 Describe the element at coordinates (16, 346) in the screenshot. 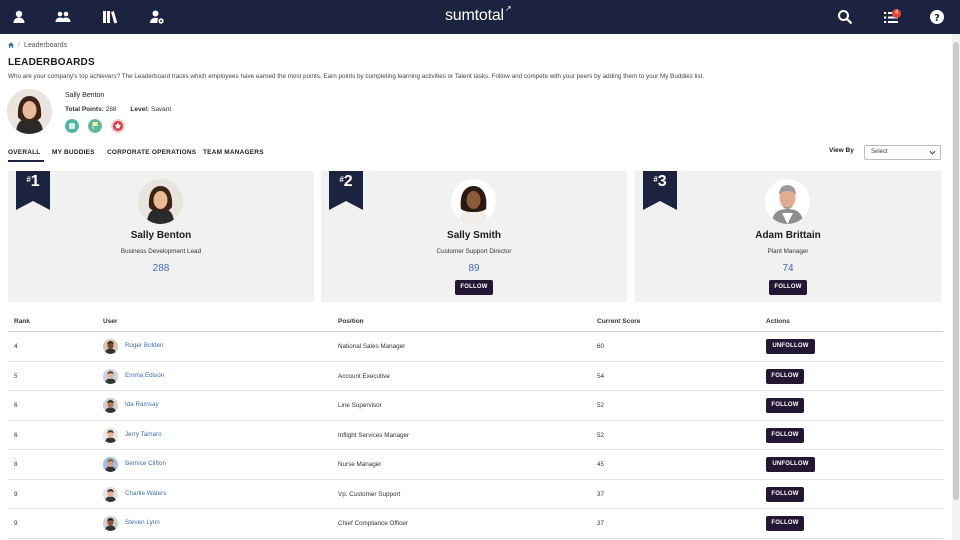

I see `rank-cell: 4` at that location.